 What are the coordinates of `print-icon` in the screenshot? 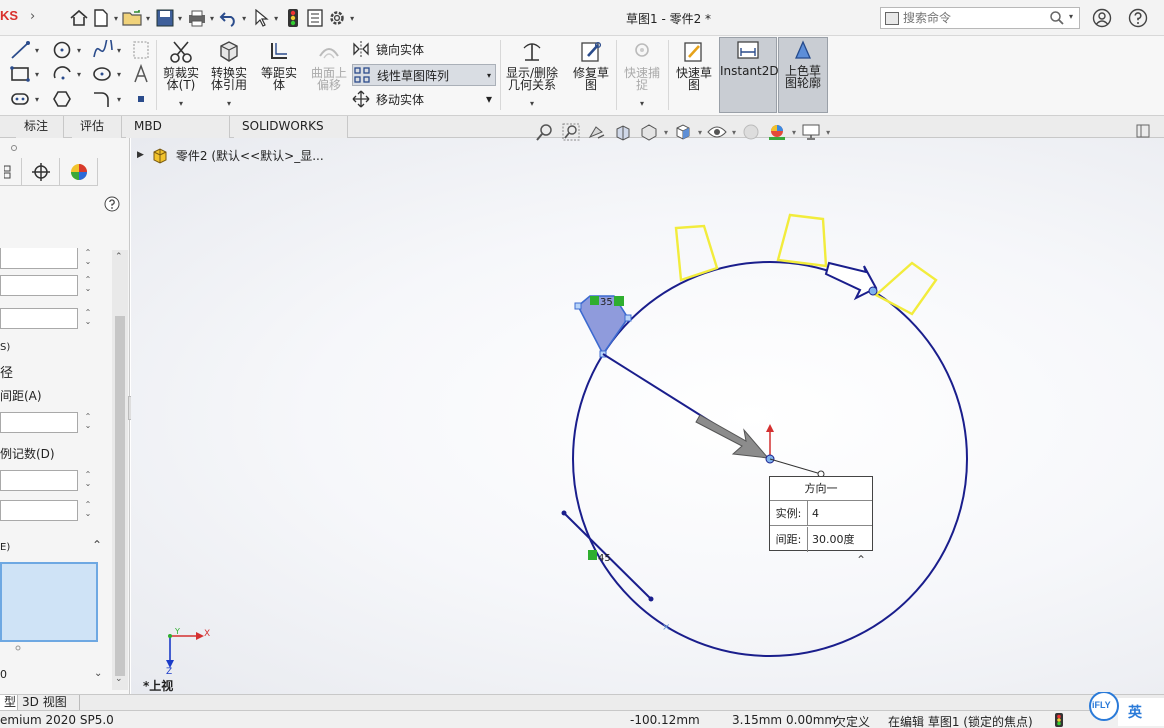 It's located at (197, 18).